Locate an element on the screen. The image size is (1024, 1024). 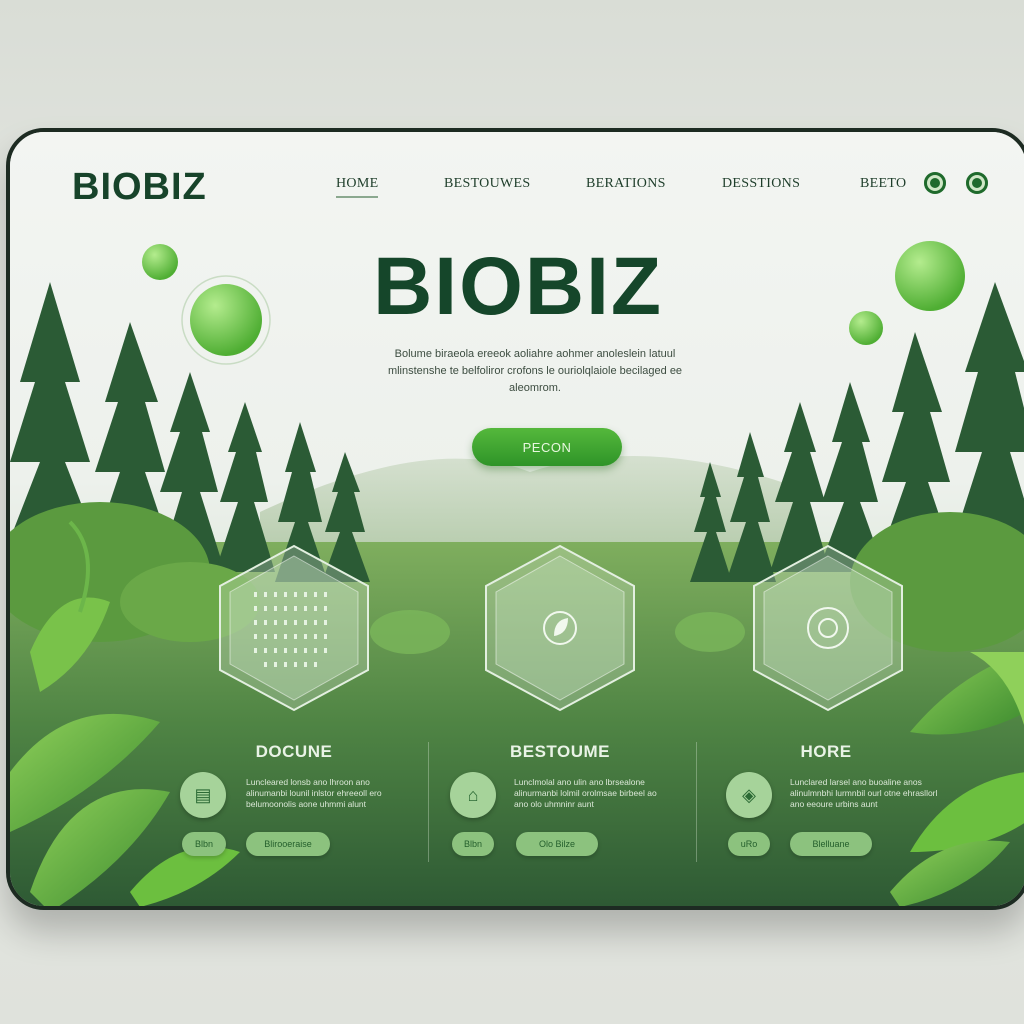
card-pill-3b: Blelluane is located at coordinates (831, 844).